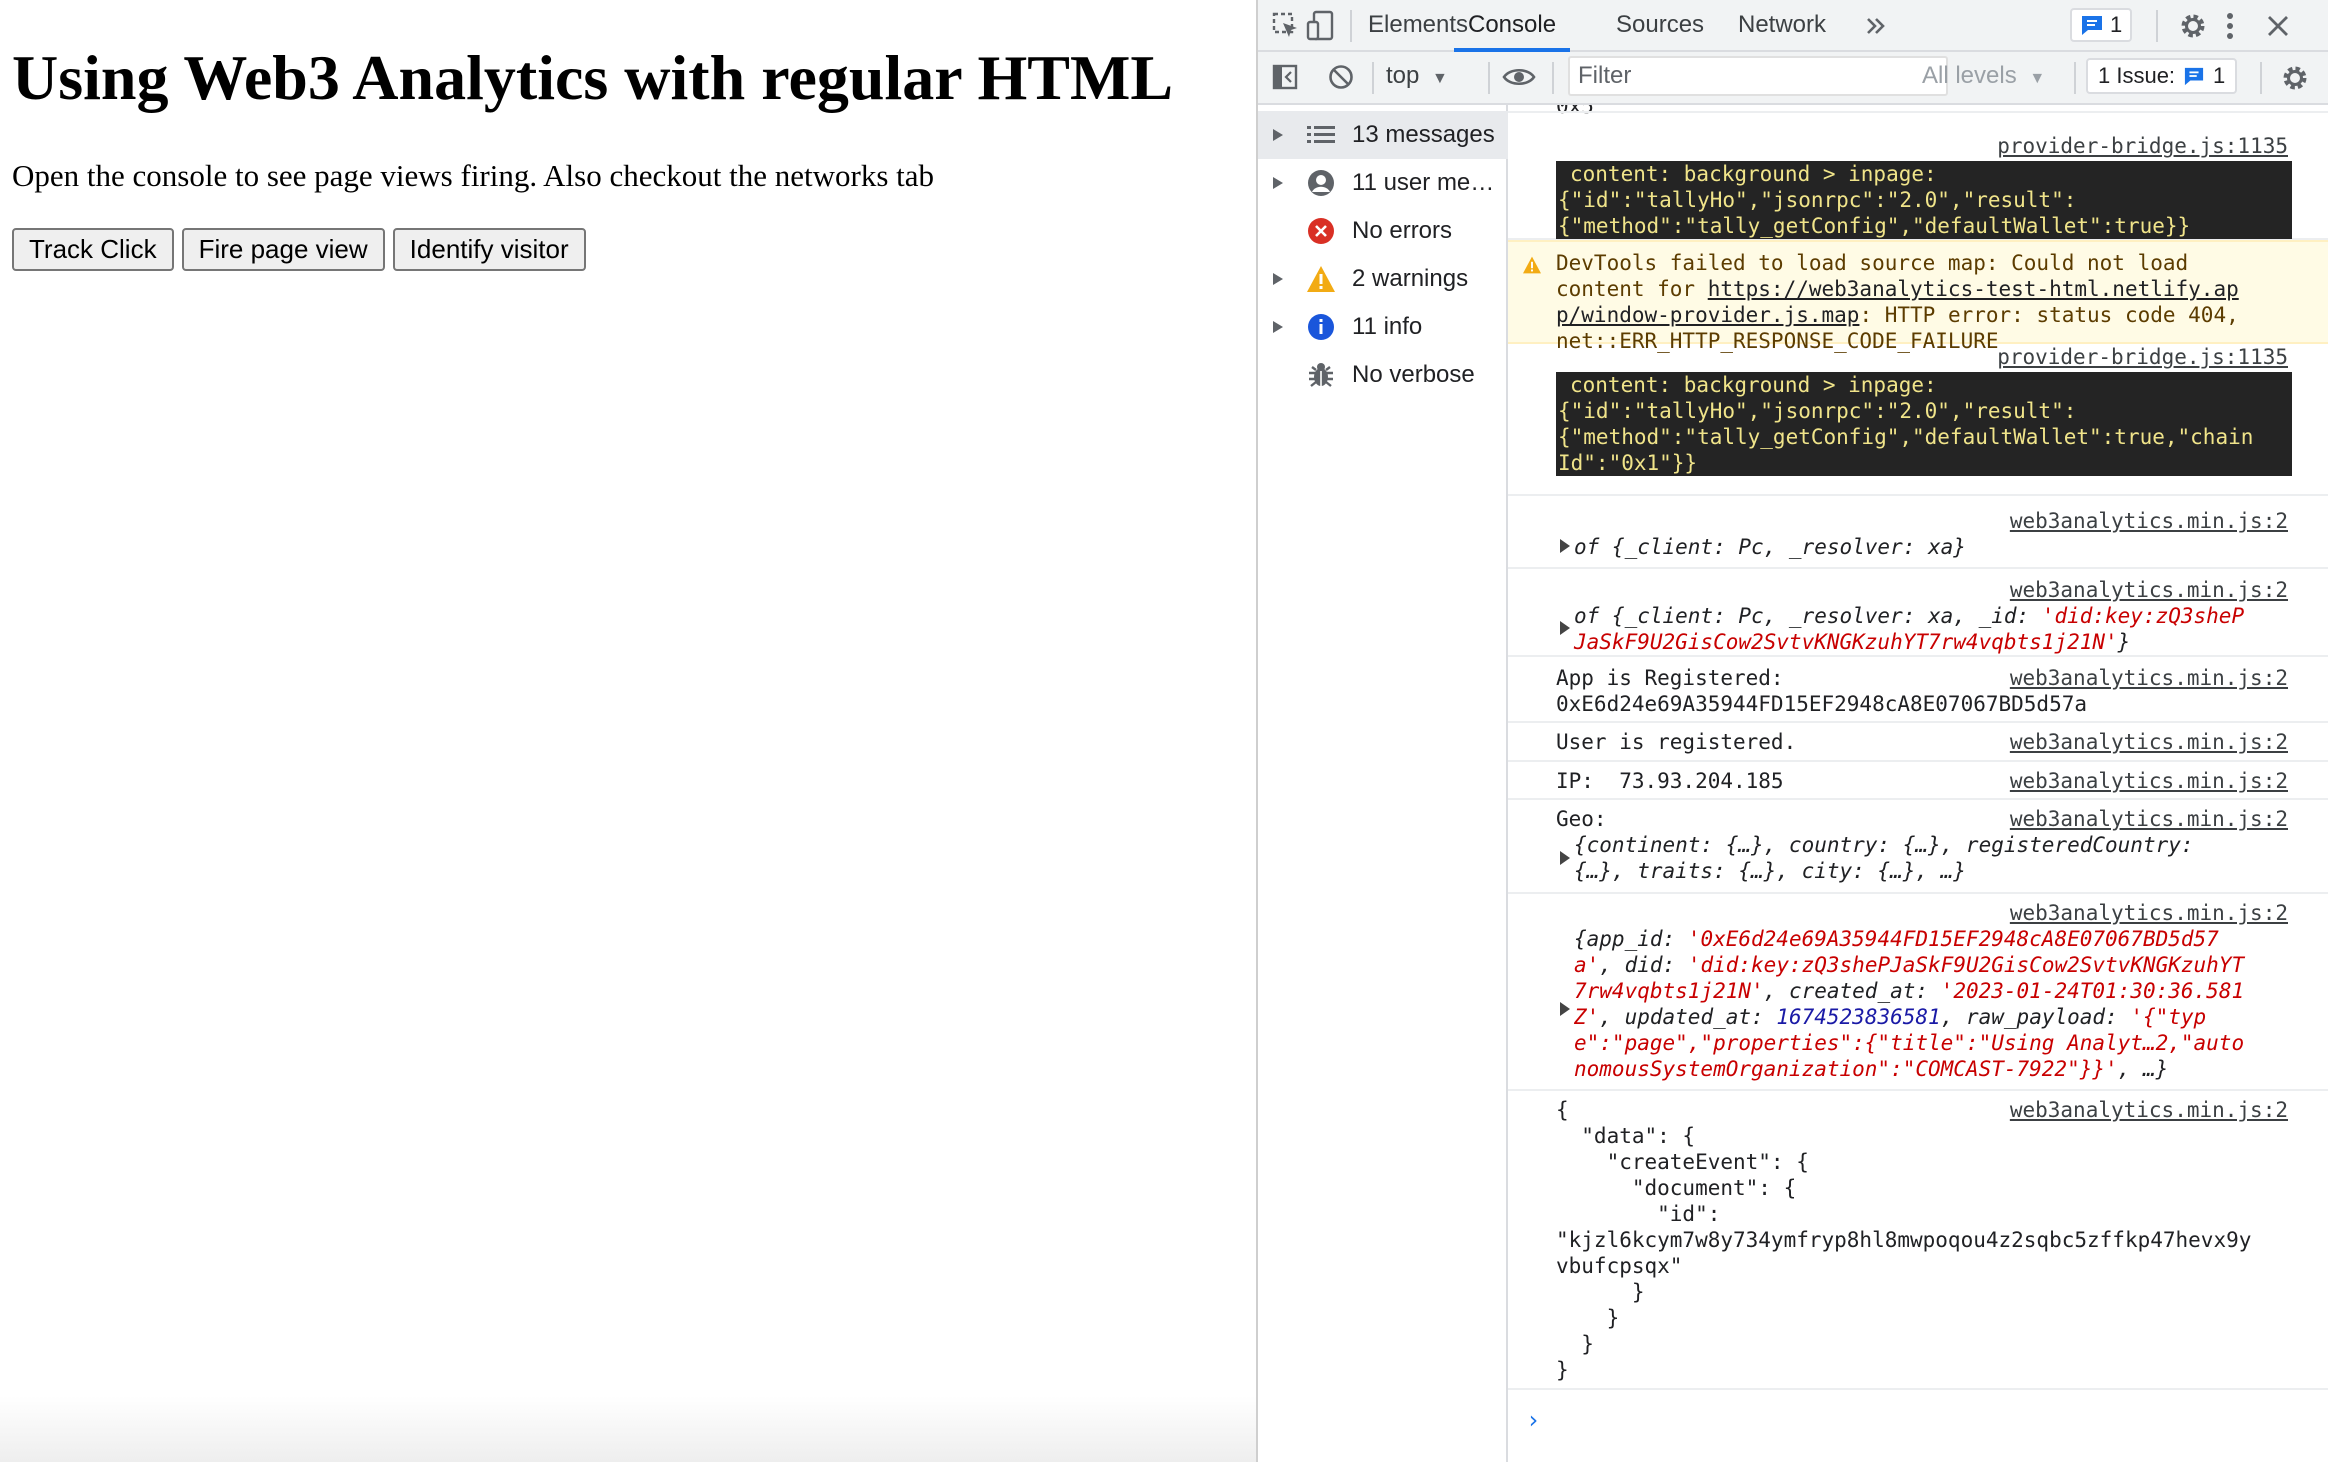 Image resolution: width=2328 pixels, height=1462 pixels. I want to click on object-text: of {_client: Pc, _resolver: xa, _id:, so click(1808, 616).